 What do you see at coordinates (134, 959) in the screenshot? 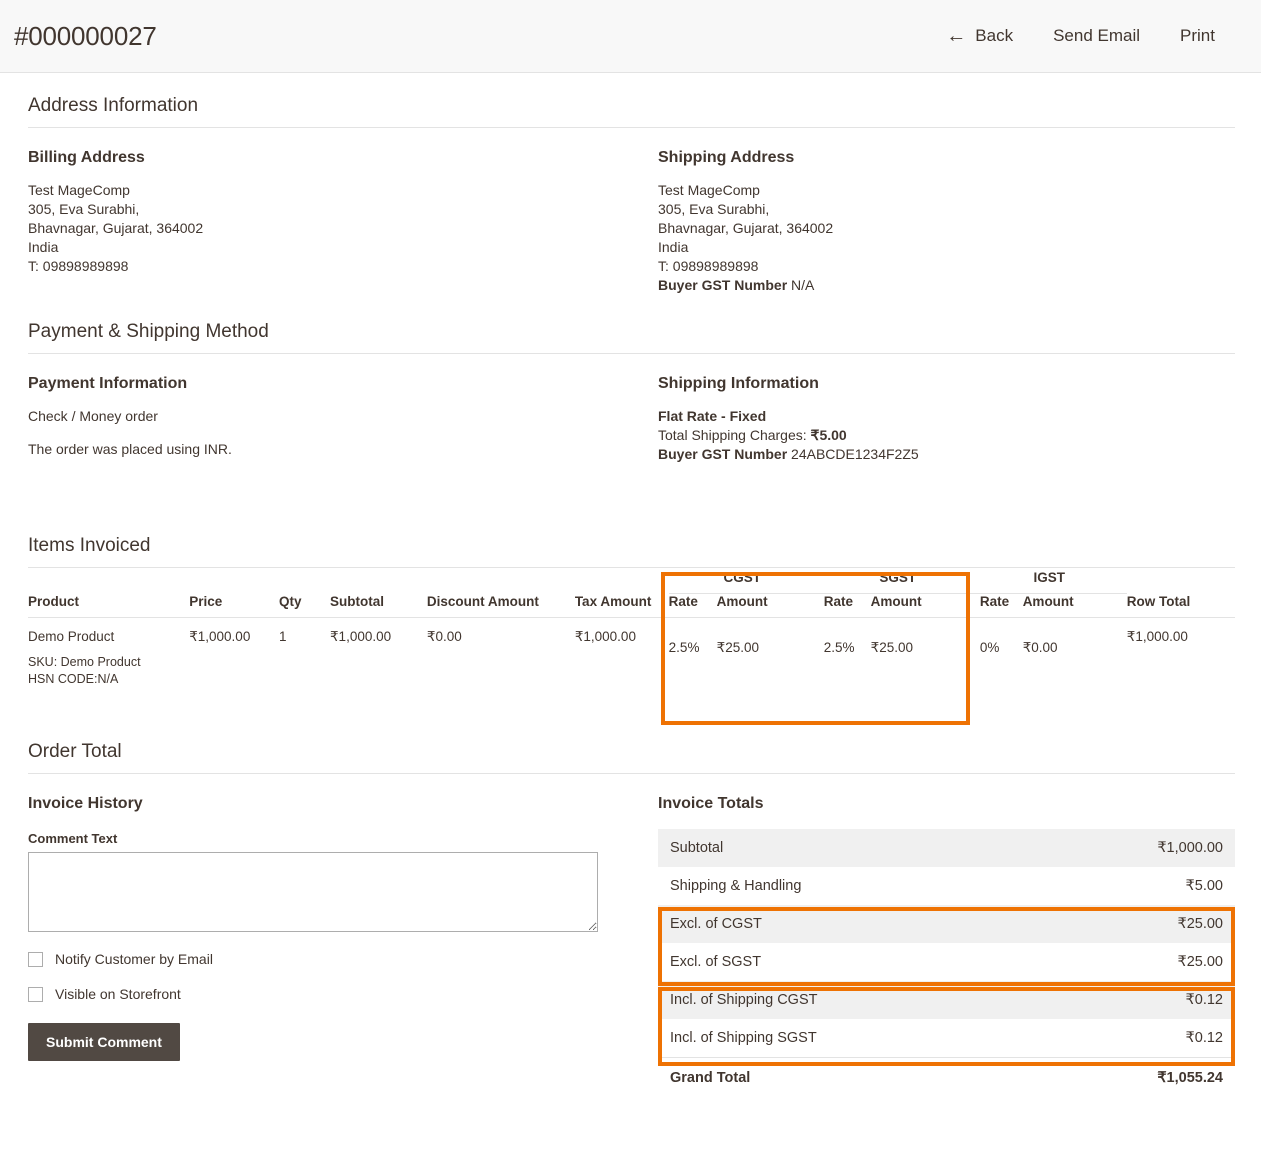
I see `notify-customer-label: Notify Customer by Email` at bounding box center [134, 959].